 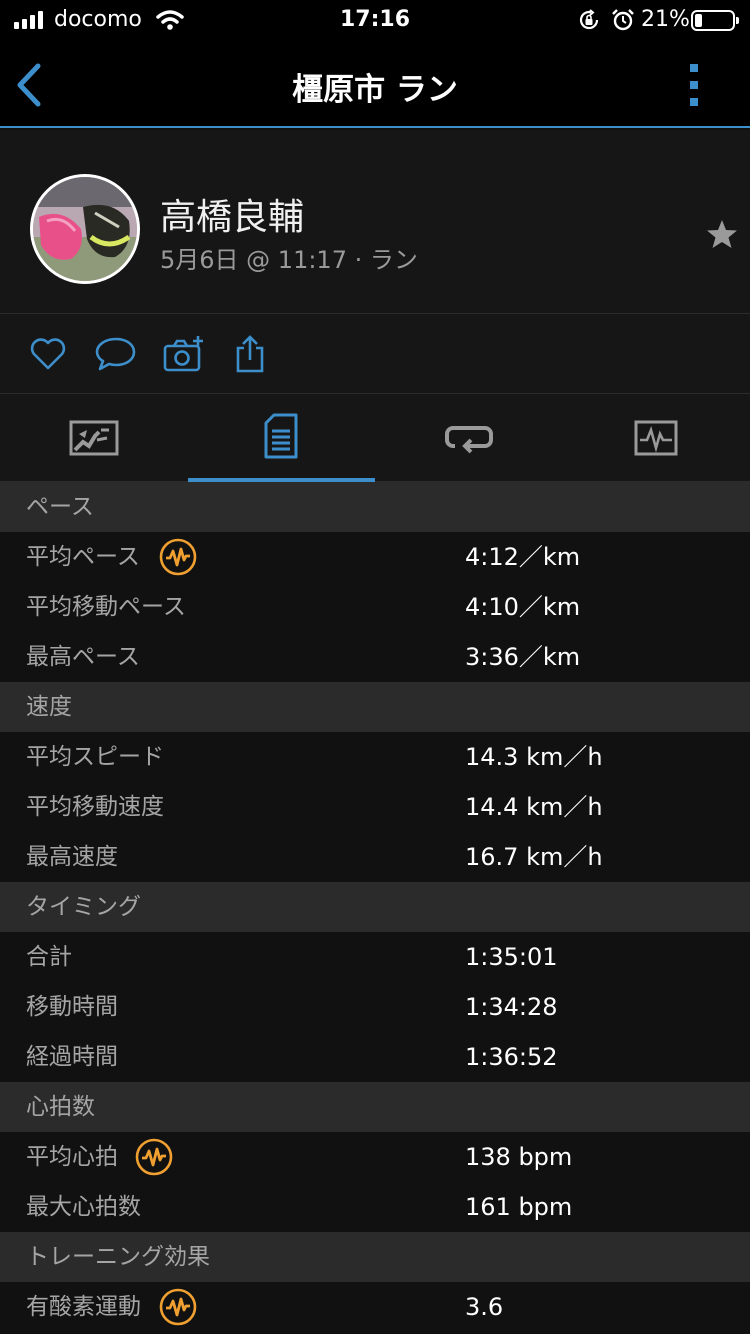 What do you see at coordinates (511, 957) in the screenshot?
I see `stat-value: 1:35:01` at bounding box center [511, 957].